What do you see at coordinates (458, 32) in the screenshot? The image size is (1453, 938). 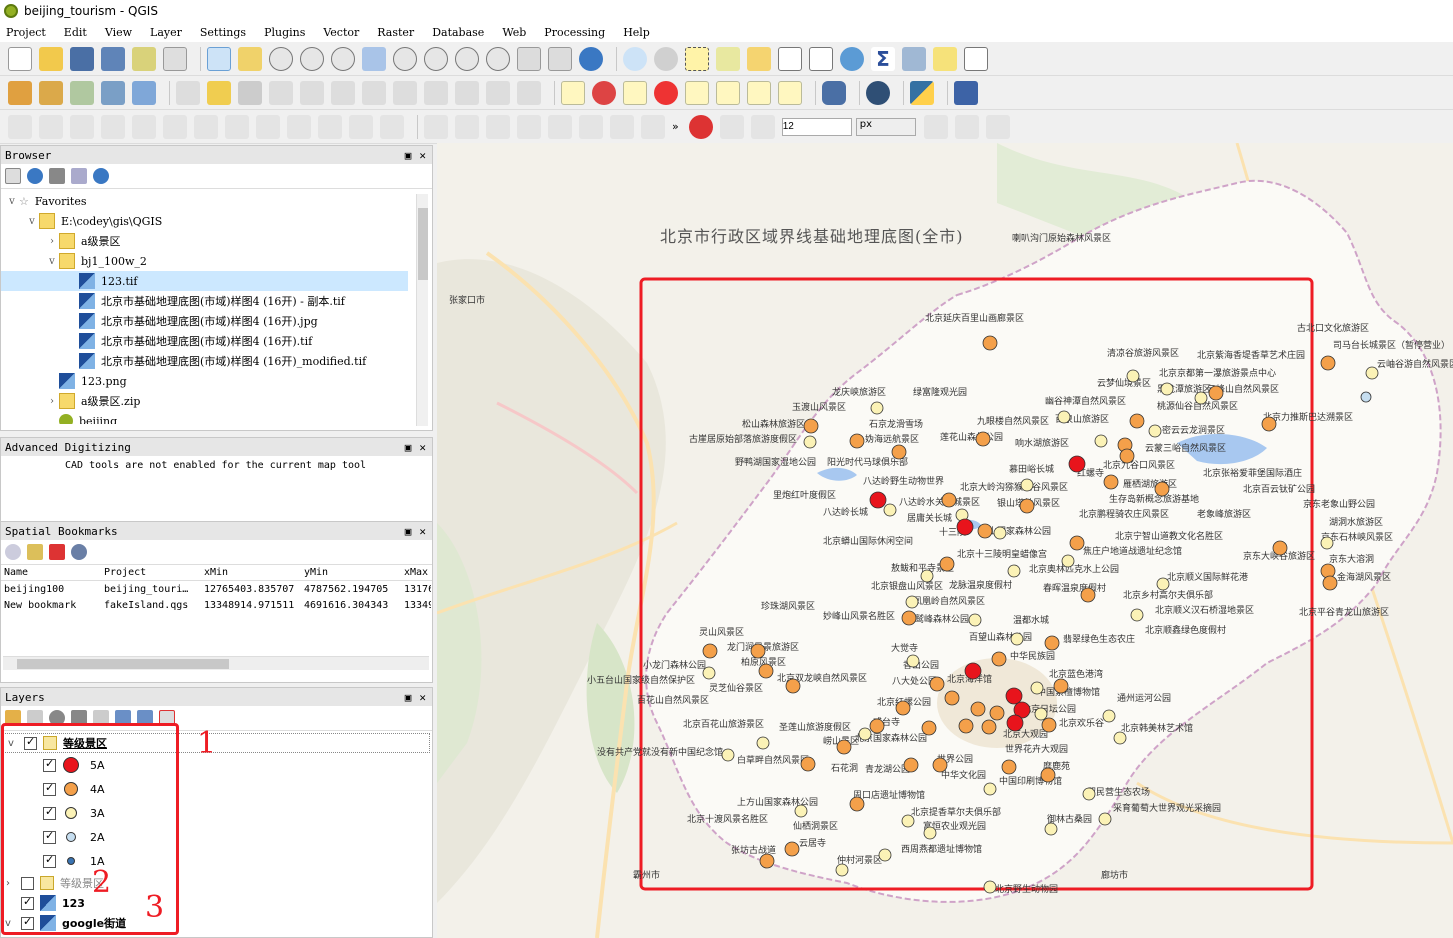 I see `menu-database: Database` at bounding box center [458, 32].